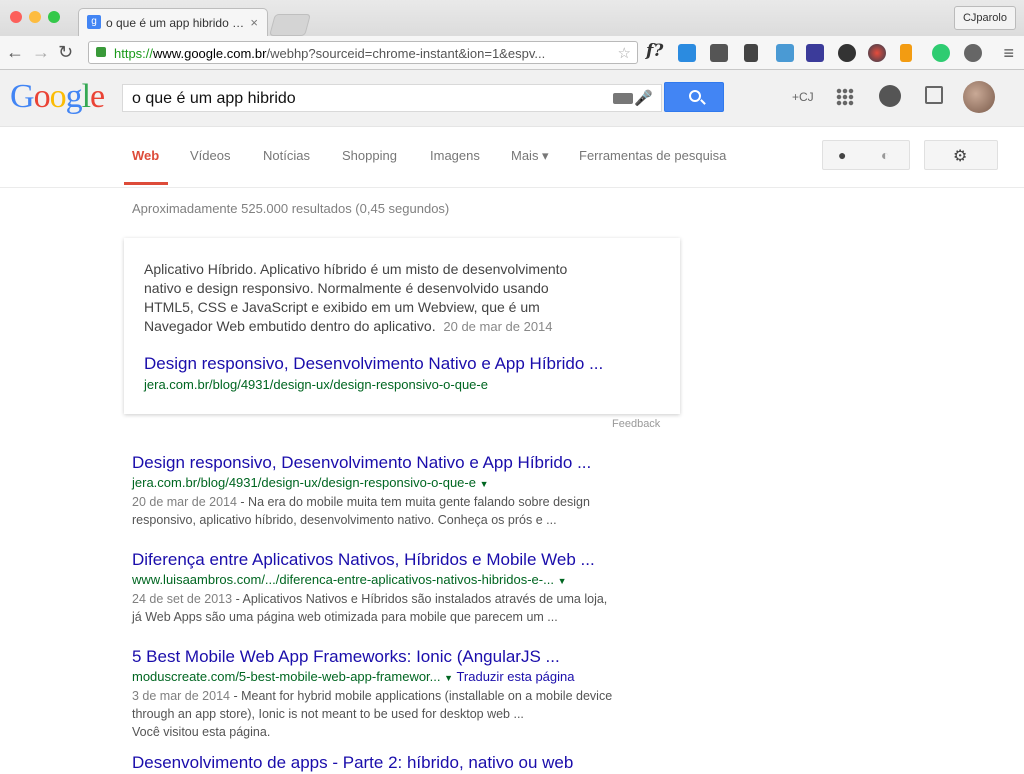  What do you see at coordinates (1008, 53) in the screenshot?
I see `menu-icon: ≡` at bounding box center [1008, 53].